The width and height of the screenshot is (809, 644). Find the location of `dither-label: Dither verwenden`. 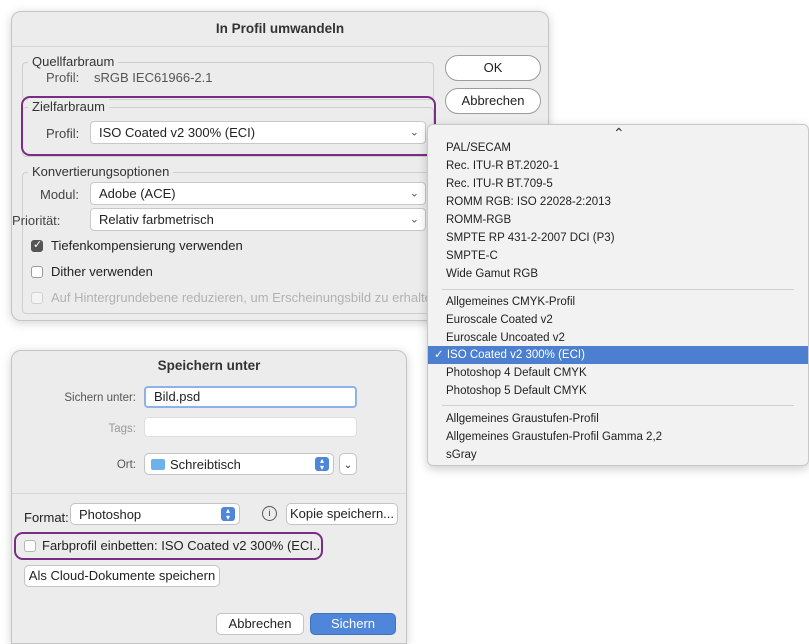

dither-label: Dither verwenden is located at coordinates (102, 271).